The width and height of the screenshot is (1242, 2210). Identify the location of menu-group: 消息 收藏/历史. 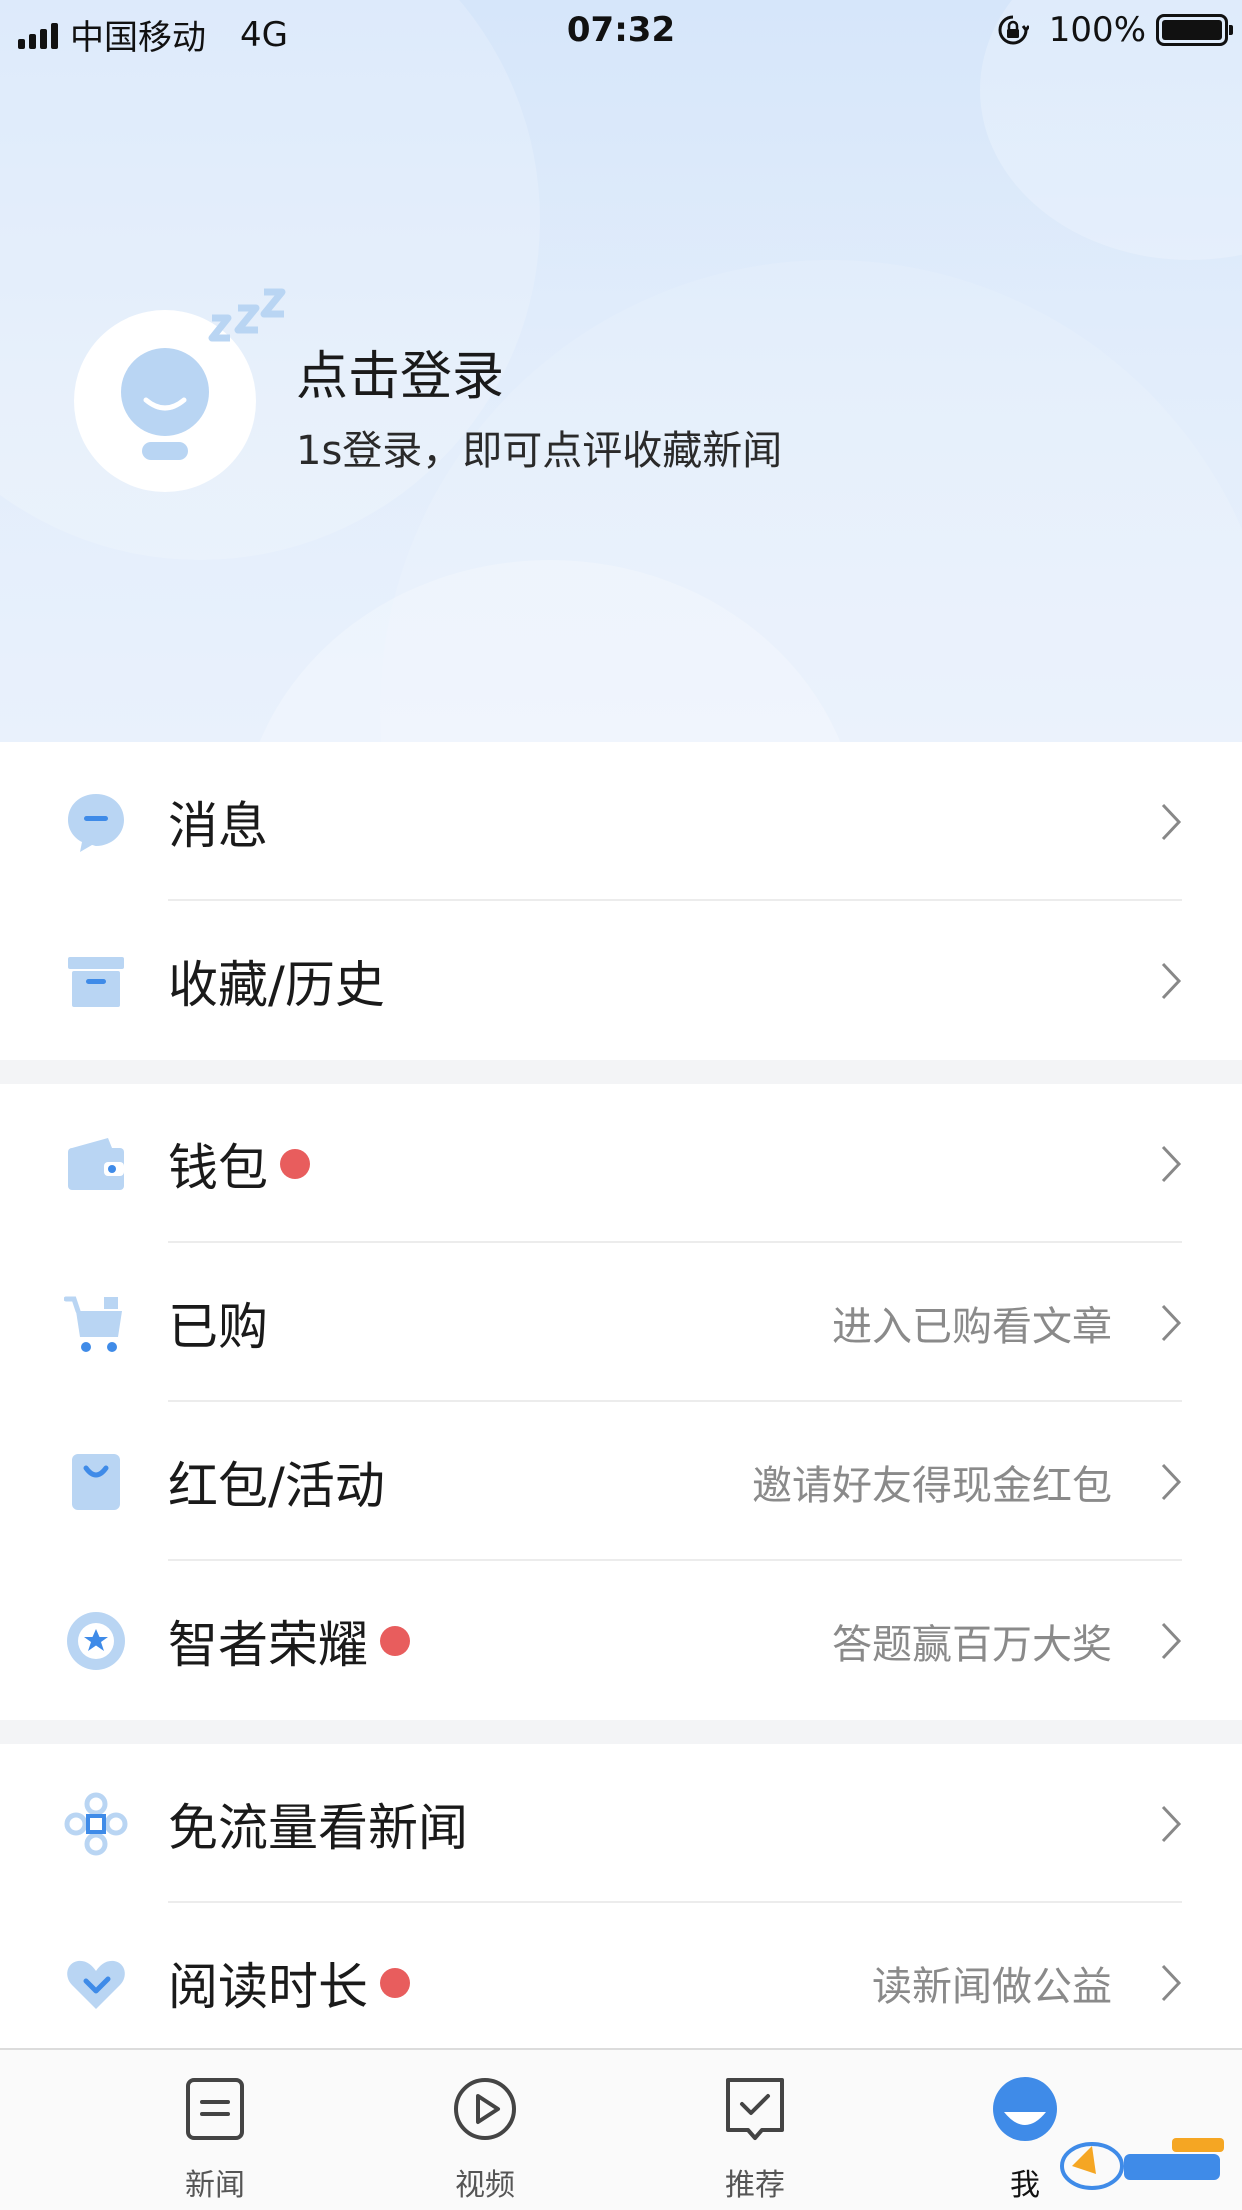
(621, 901).